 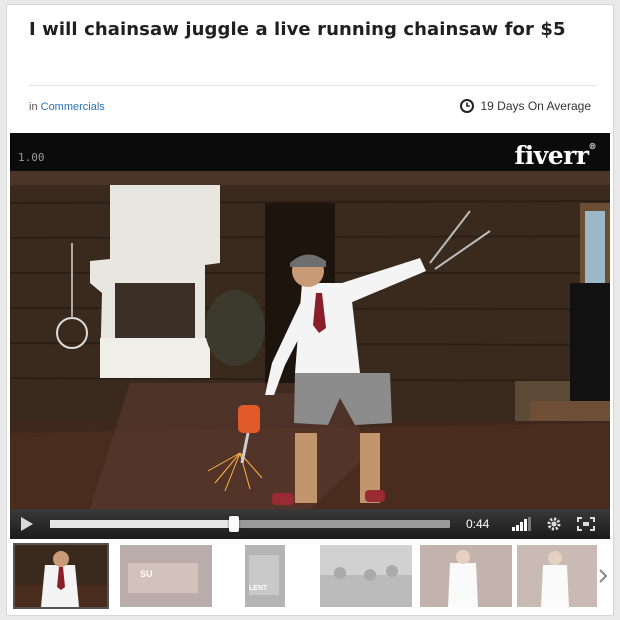 What do you see at coordinates (551, 155) in the screenshot?
I see `brand-text: fiverr` at bounding box center [551, 155].